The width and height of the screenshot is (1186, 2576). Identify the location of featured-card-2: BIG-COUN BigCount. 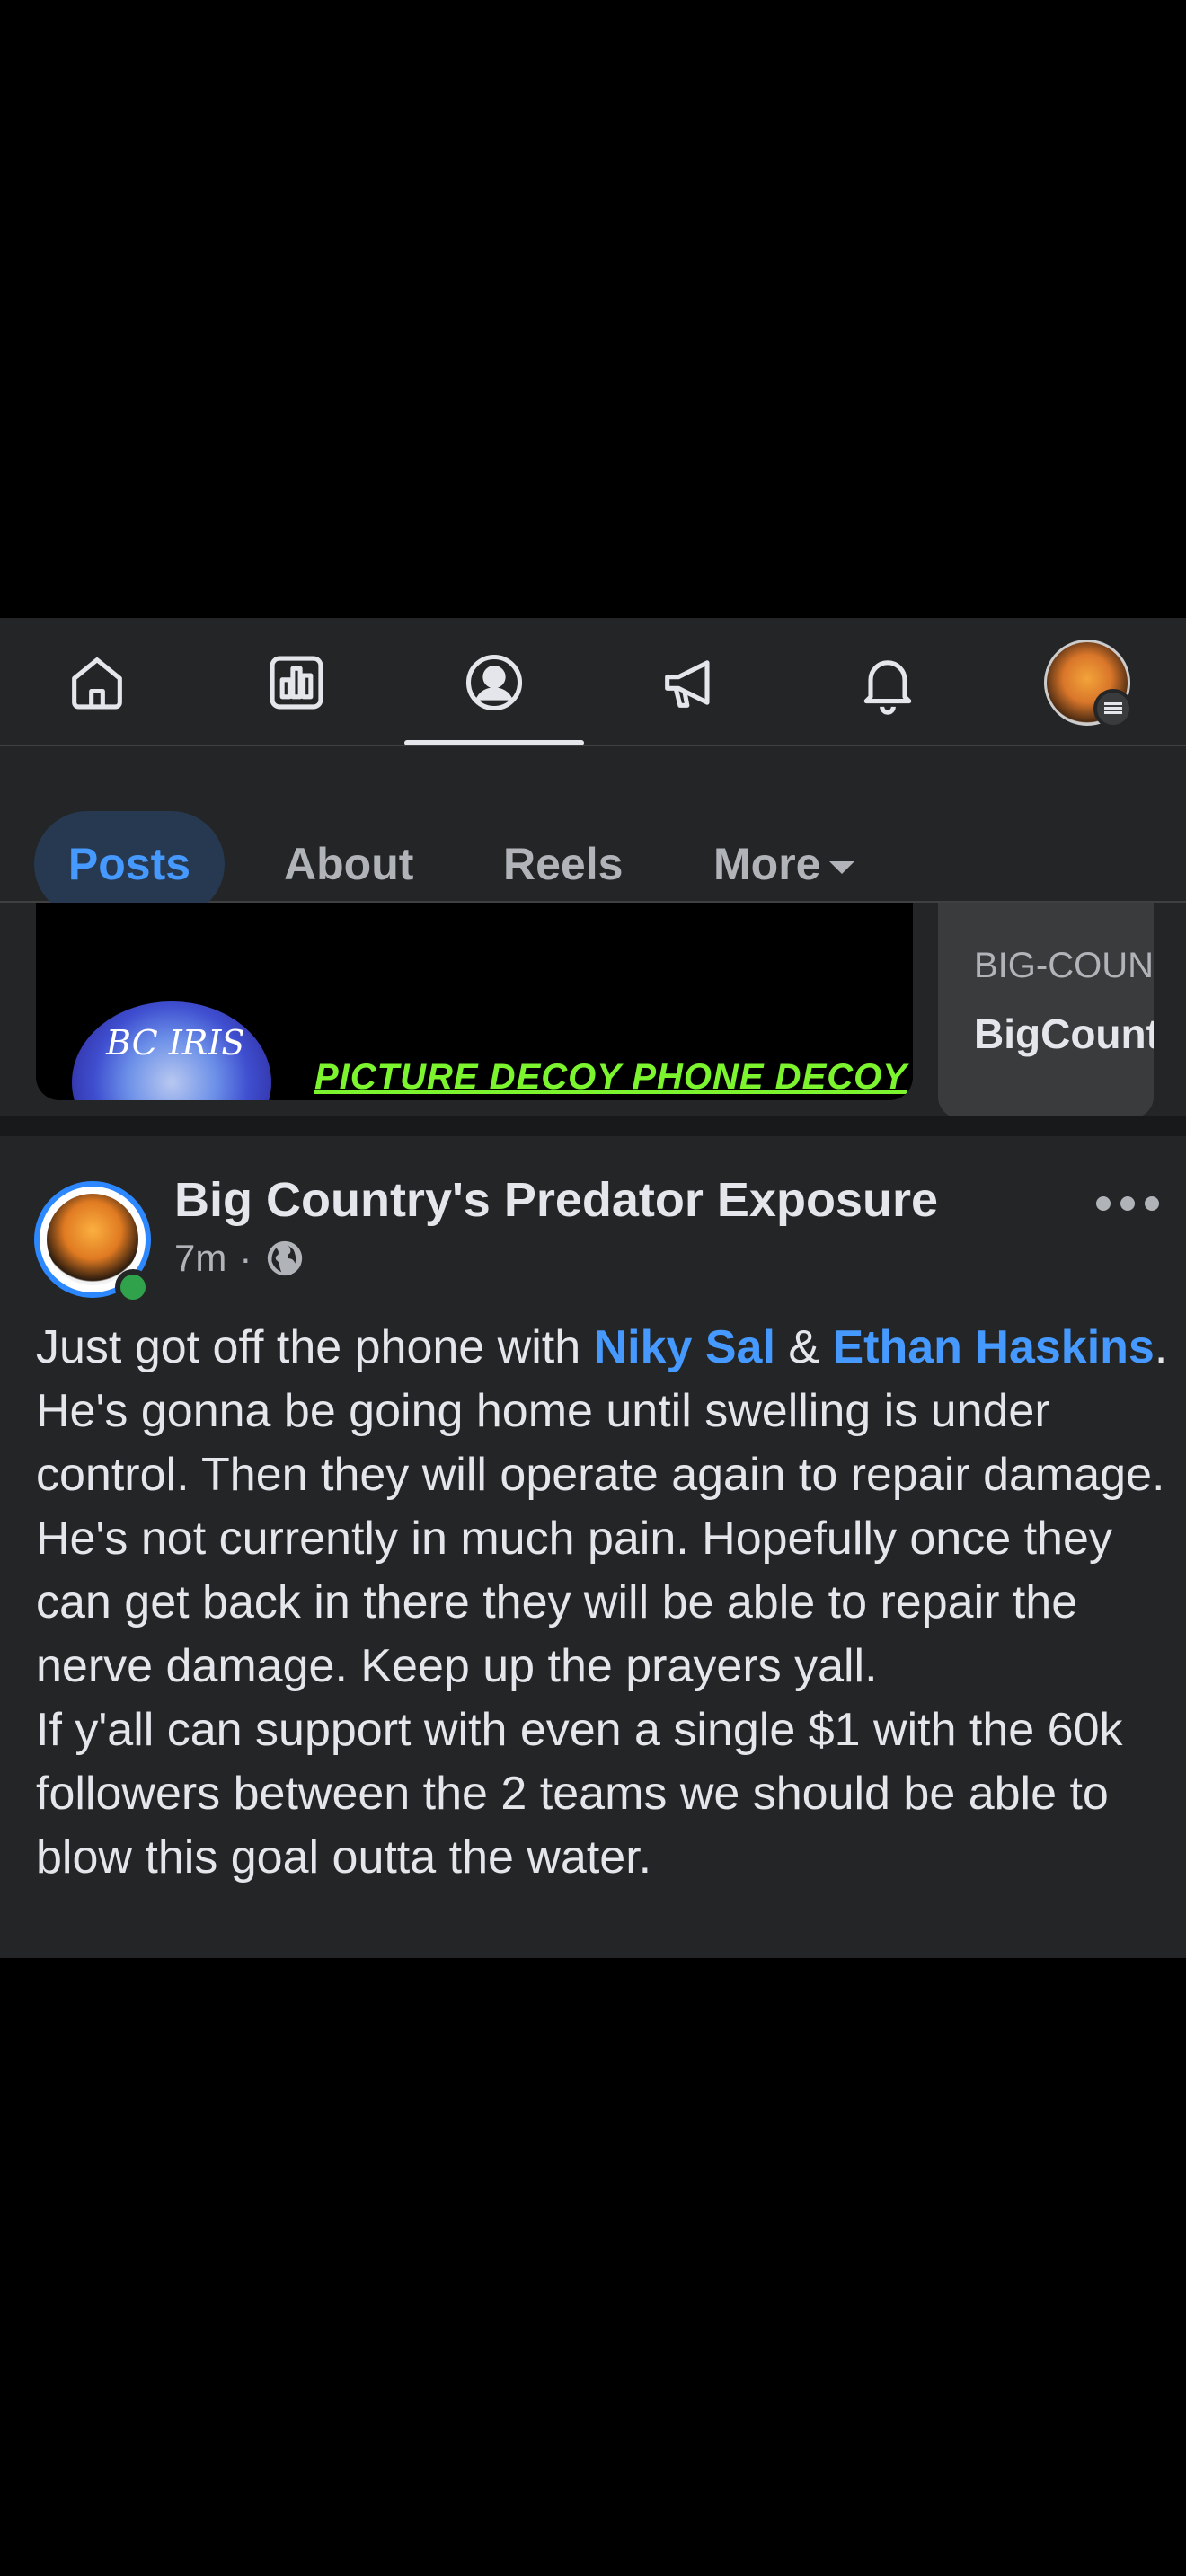
(1046, 1010).